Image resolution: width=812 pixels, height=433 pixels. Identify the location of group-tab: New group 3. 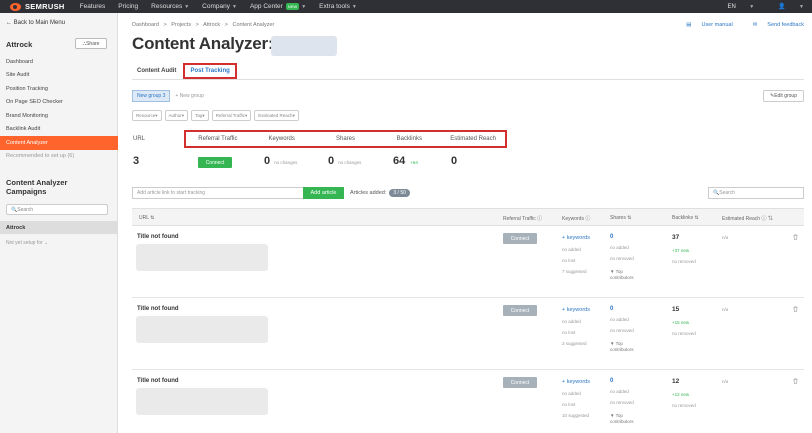
(151, 96).